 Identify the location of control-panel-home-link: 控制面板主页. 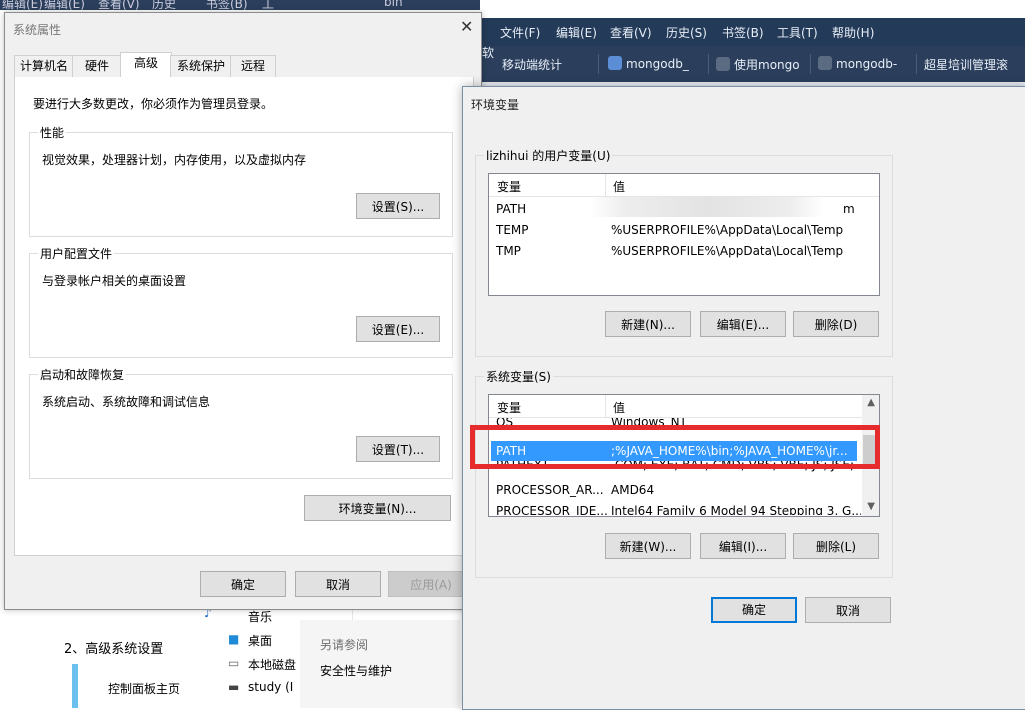
(144, 688).